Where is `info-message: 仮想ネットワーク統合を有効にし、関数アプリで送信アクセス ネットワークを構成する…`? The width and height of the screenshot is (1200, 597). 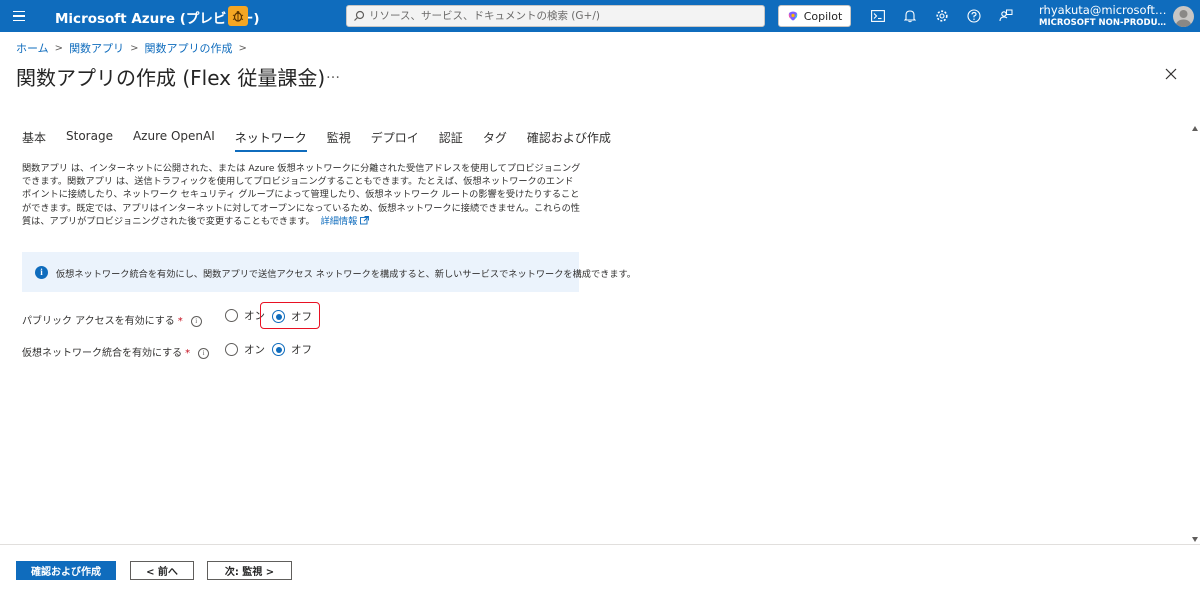
info-message: 仮想ネットワーク統合を有効にし、関数アプリで送信アクセス ネットワークを構成する… is located at coordinates (346, 274).